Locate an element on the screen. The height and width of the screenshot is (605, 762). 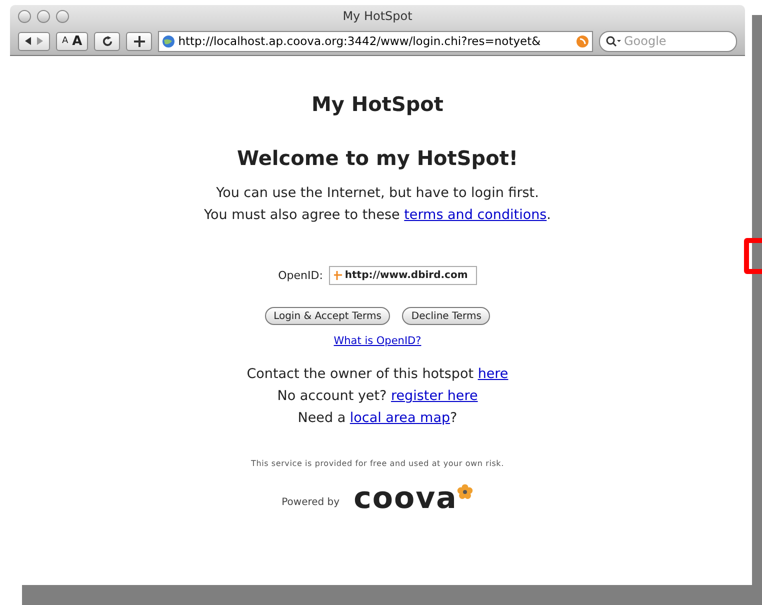
openid-label: OpenID: is located at coordinates (300, 275).